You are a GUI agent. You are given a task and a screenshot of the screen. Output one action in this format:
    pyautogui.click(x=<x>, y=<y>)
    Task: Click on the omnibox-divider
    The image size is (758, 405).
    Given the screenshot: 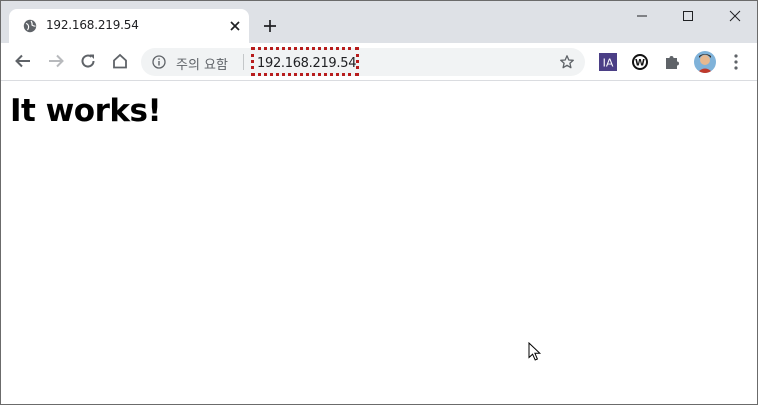 What is the action you would take?
    pyautogui.click(x=243, y=62)
    